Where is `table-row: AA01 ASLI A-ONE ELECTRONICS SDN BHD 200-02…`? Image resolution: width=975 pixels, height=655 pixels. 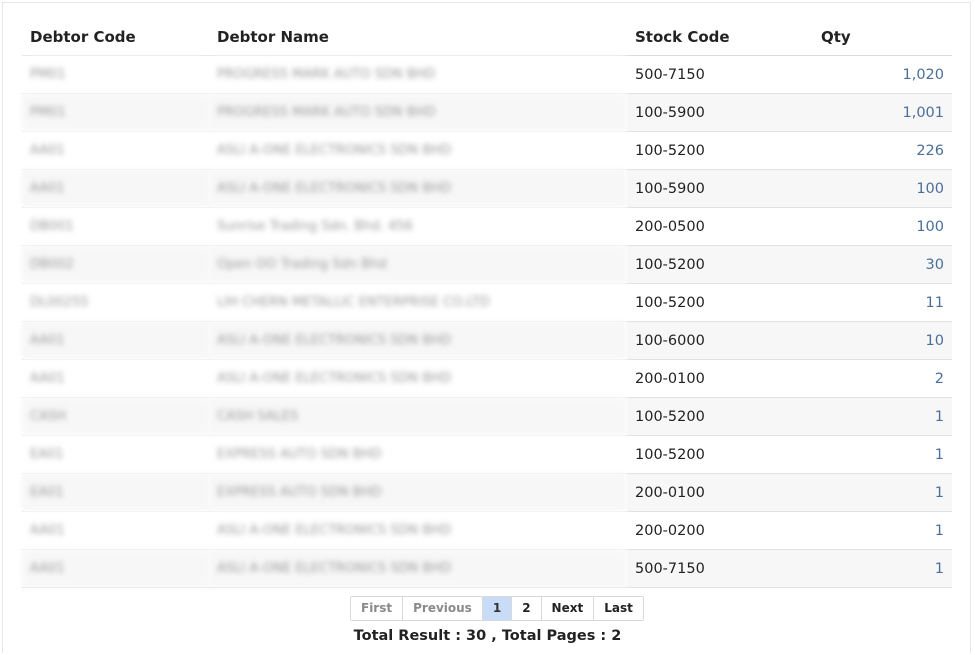
table-row: AA01 ASLI A-ONE ELECTRONICS SDN BHD 200-02… is located at coordinates (487, 530).